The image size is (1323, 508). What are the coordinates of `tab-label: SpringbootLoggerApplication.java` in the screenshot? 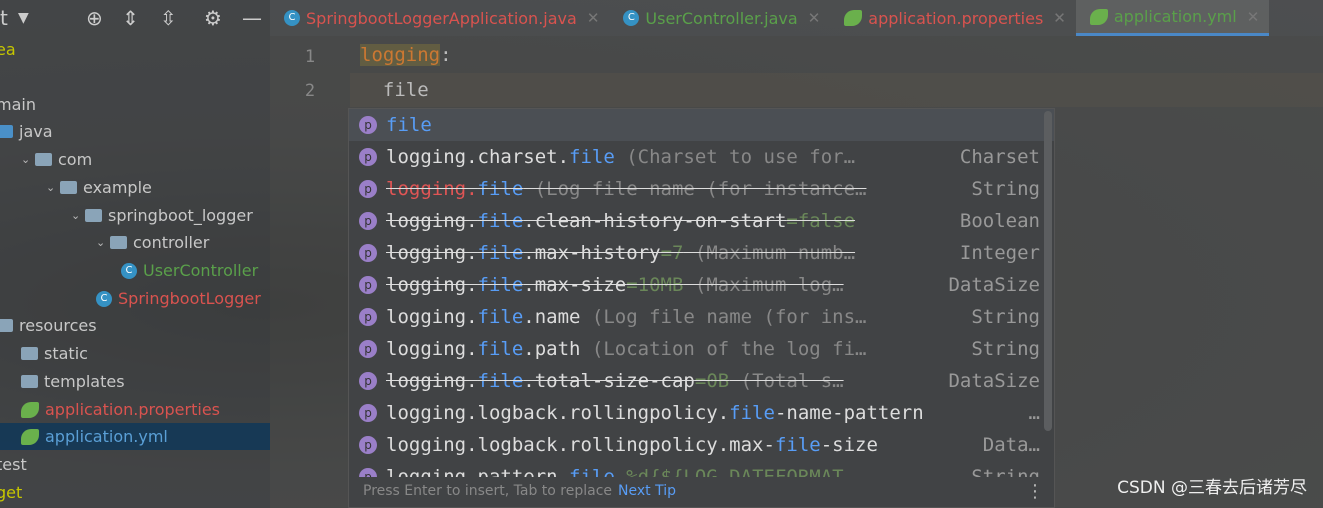 It's located at (441, 18).